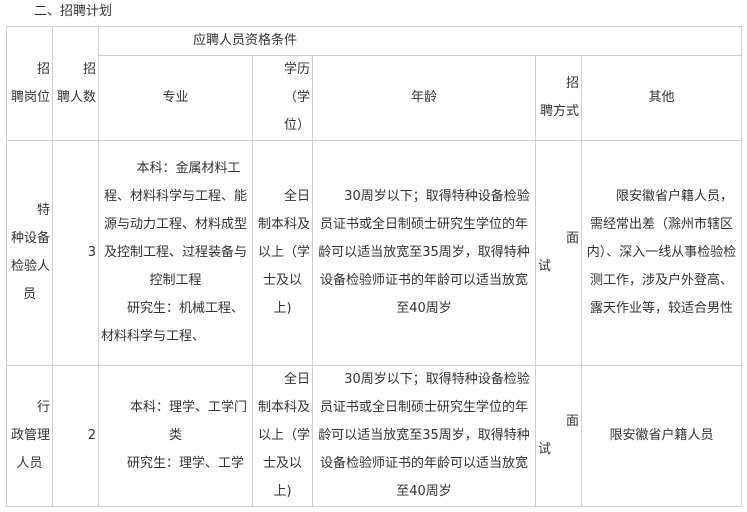 The width and height of the screenshot is (747, 512). I want to click on major-graduate: 研究生：机械工程、材料科学与工程、, so click(173, 322).